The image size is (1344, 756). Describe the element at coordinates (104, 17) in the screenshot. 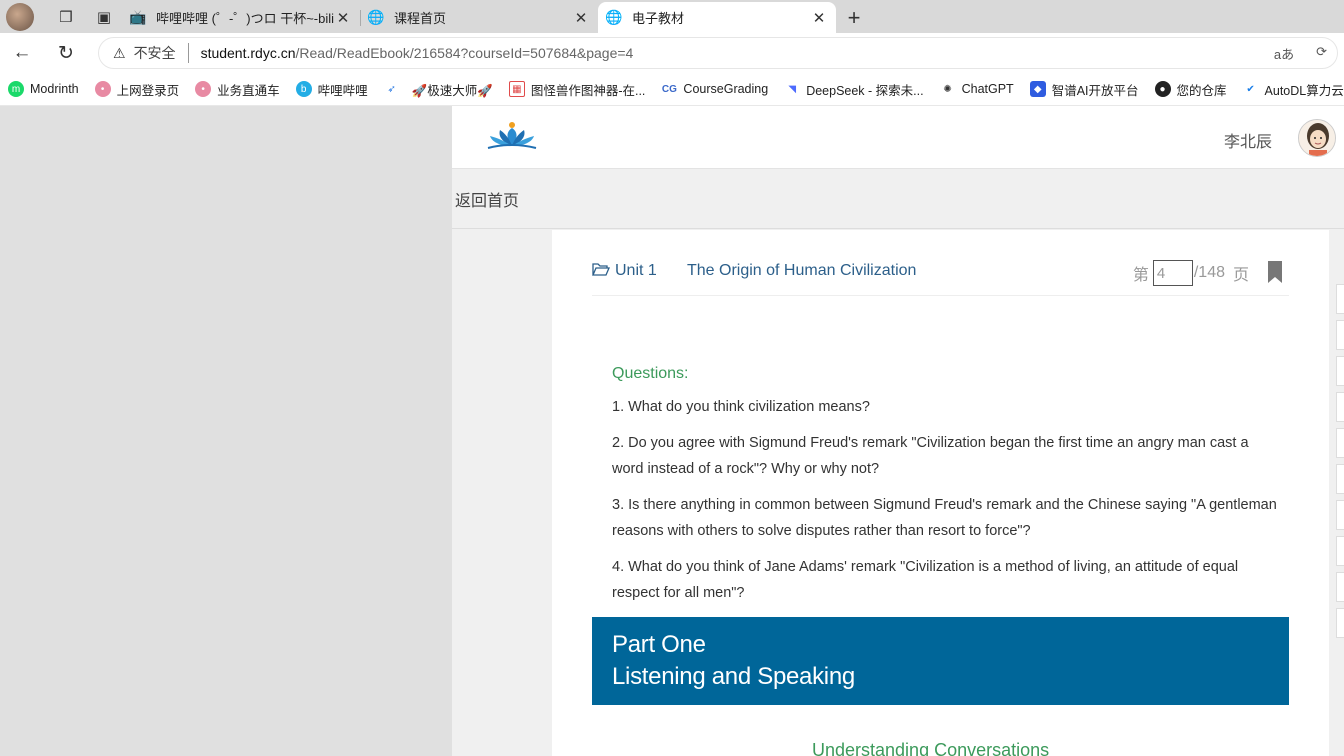

I see `tab-actions-icon: ▣` at that location.